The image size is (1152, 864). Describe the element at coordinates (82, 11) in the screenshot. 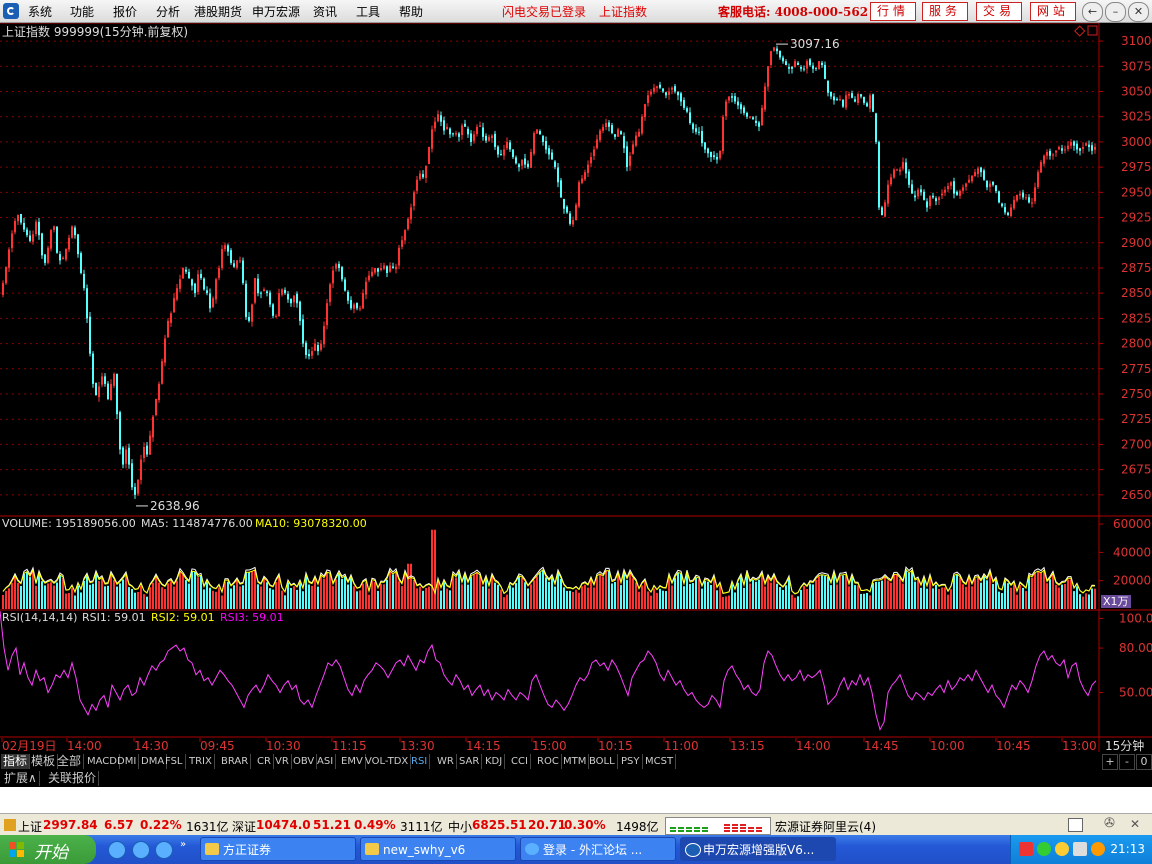

I see `menu-function: 功能` at that location.